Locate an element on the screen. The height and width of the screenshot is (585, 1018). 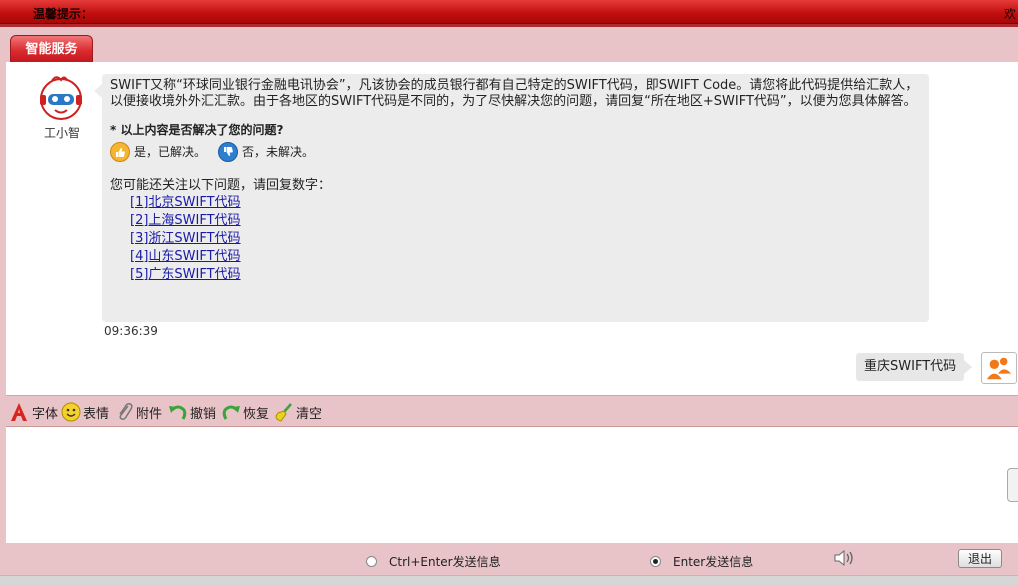
paperclip-icon is located at coordinates (126, 411).